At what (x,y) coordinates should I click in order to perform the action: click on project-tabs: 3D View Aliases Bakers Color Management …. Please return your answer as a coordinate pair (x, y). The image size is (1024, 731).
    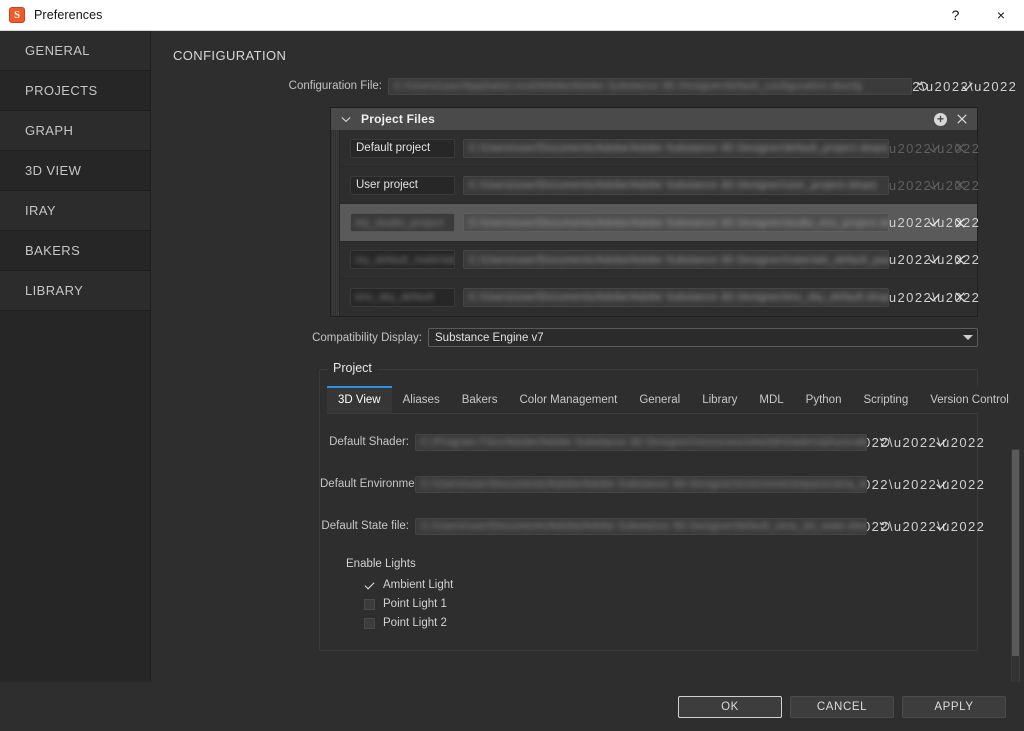
    Looking at the image, I should click on (673, 400).